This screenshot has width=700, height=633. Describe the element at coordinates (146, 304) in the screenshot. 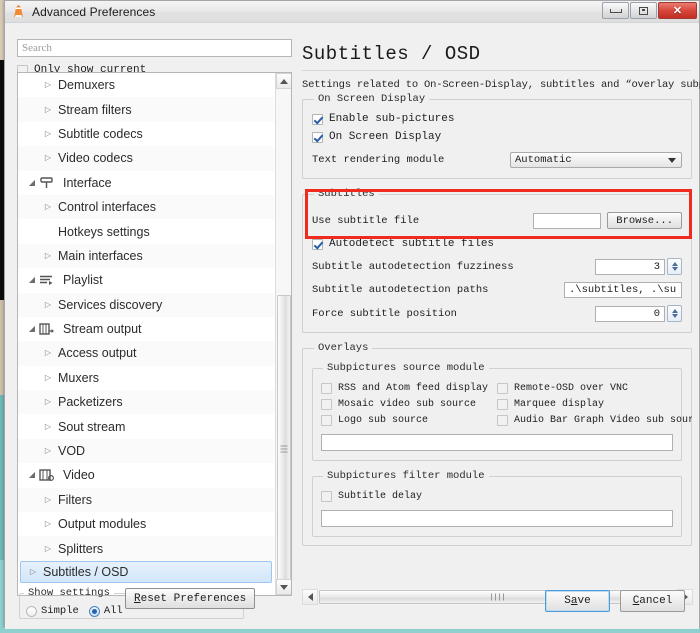

I see `tree-item-services-discovery: ▷ Services discovery` at that location.